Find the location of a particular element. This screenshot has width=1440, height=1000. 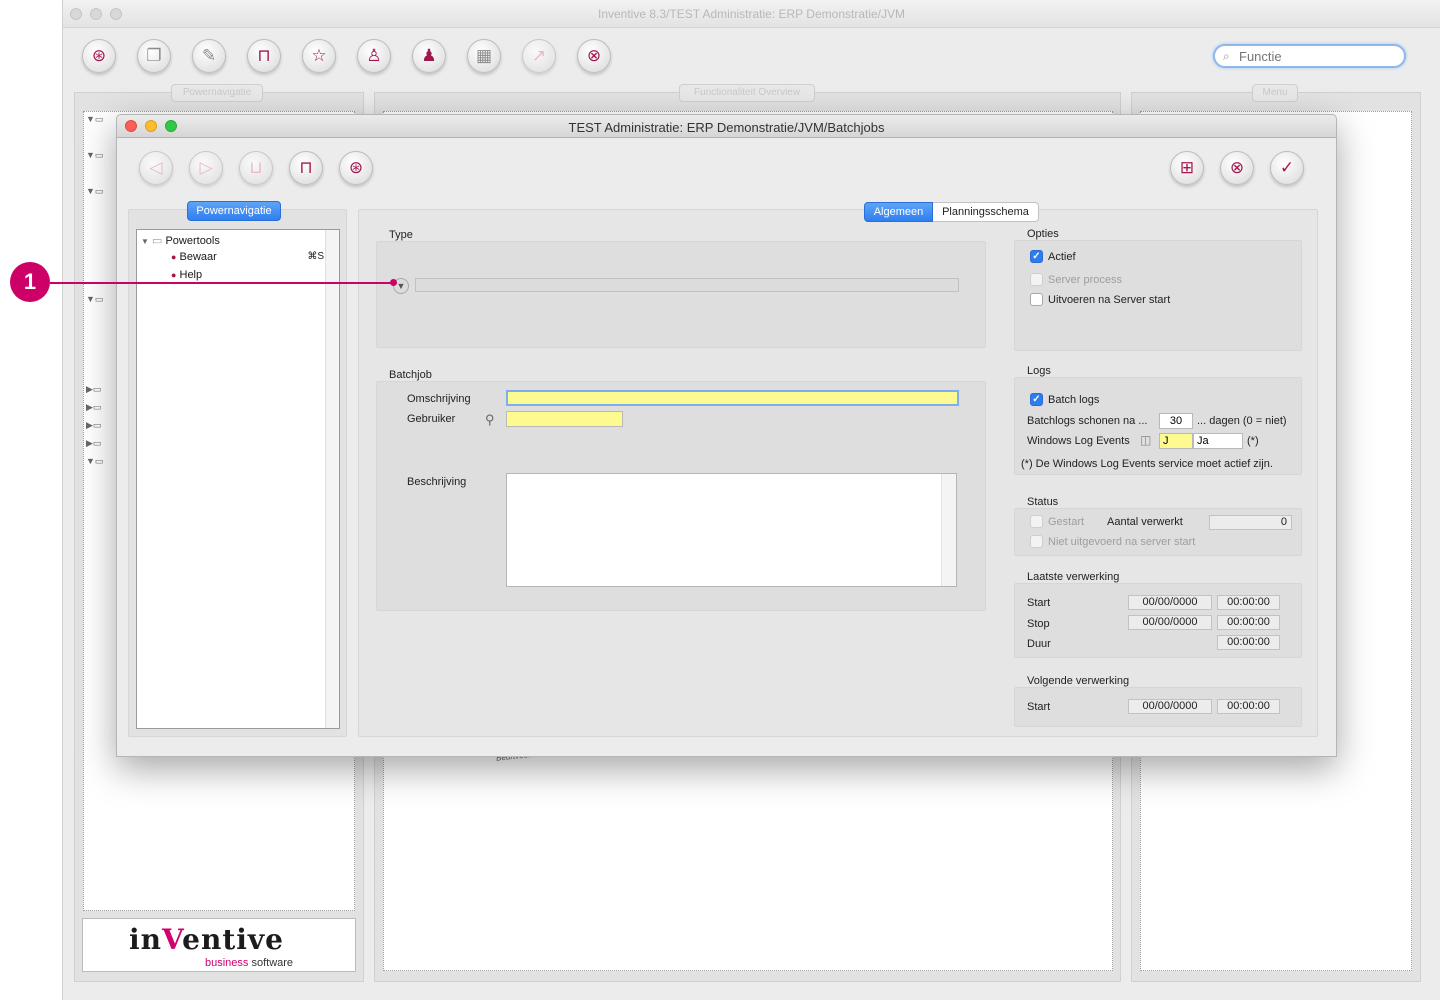

aantal-verwerkt-value: 0 is located at coordinates (1250, 522).